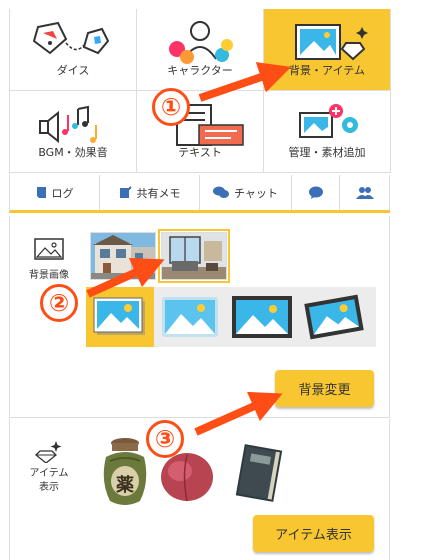  Describe the element at coordinates (41, 192) in the screenshot. I see `log-icon` at that location.